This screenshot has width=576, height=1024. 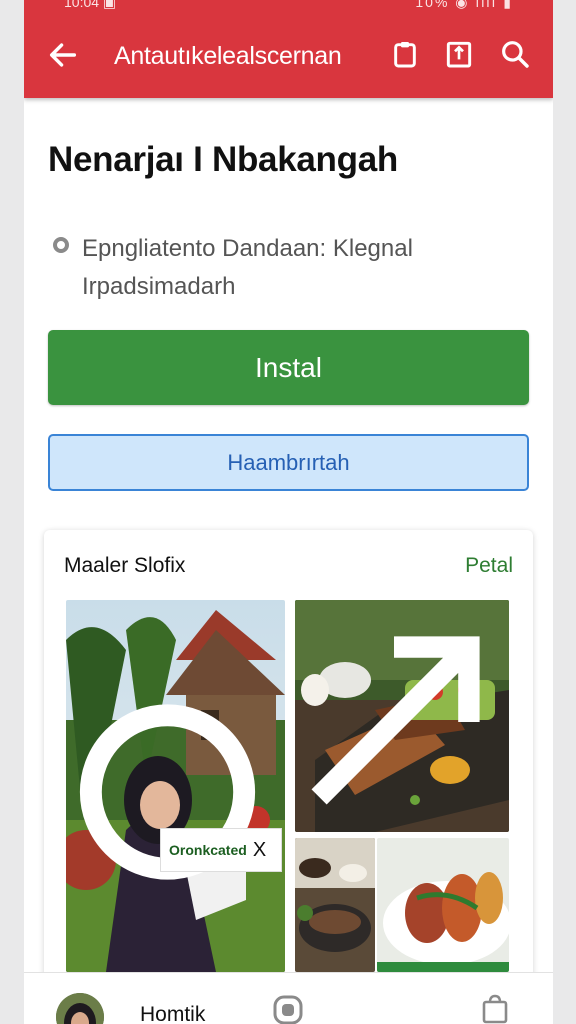 What do you see at coordinates (464, 5) in the screenshot?
I see `status-icons: 10% ◉ ıllı ▮` at bounding box center [464, 5].